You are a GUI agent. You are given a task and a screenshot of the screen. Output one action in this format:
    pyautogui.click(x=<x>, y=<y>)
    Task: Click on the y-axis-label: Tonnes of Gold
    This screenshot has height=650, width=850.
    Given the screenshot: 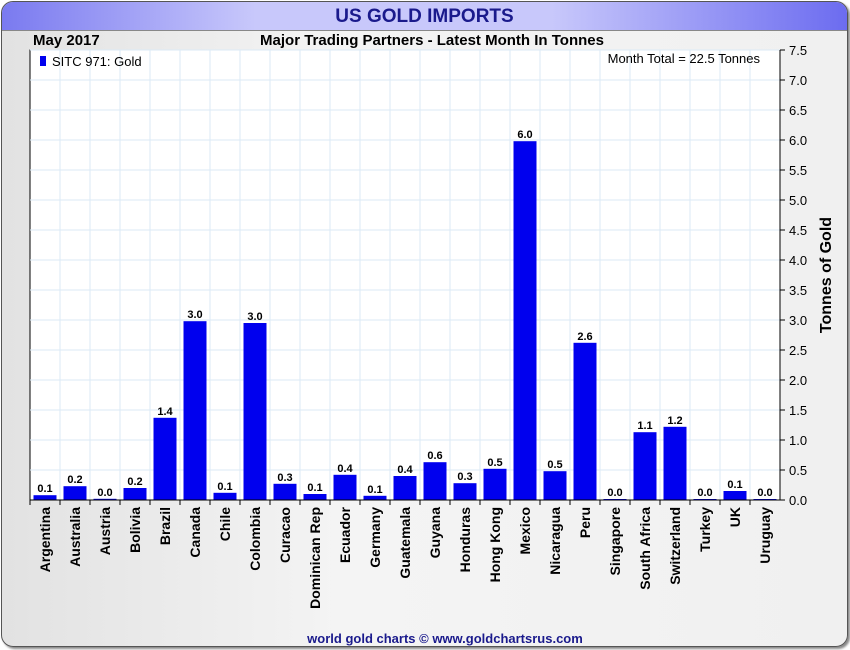 What is the action you would take?
    pyautogui.click(x=826, y=275)
    